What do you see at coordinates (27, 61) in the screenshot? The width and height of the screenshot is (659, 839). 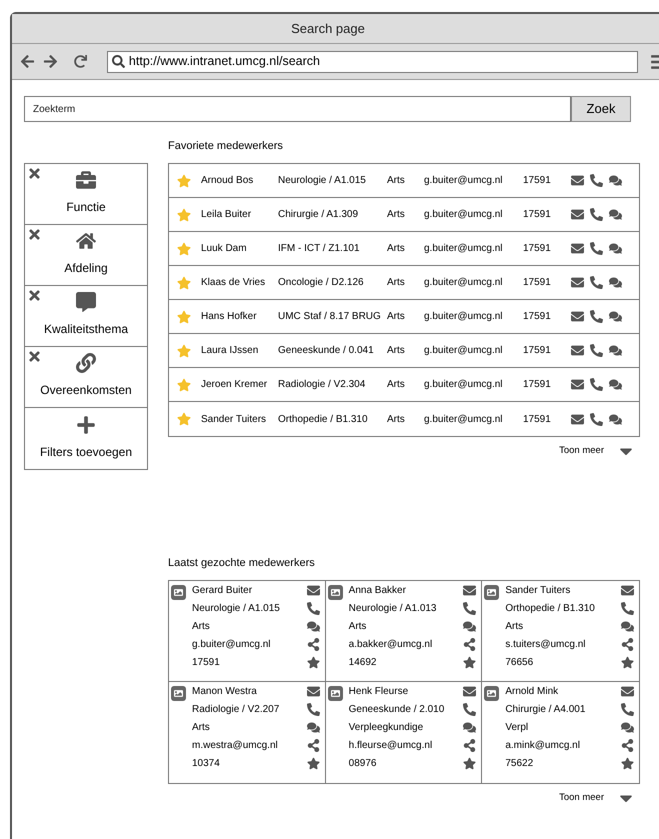 I see `back-icon` at bounding box center [27, 61].